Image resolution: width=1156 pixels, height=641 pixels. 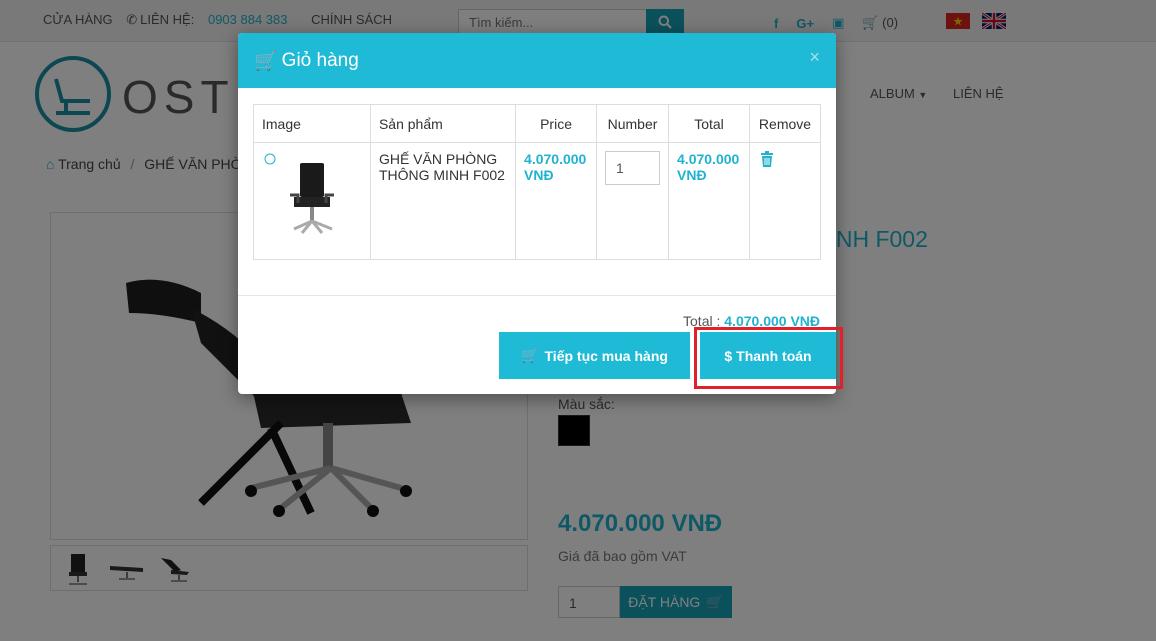 What do you see at coordinates (320, 60) in the screenshot?
I see `modal-title: Giỏ hàng` at bounding box center [320, 60].